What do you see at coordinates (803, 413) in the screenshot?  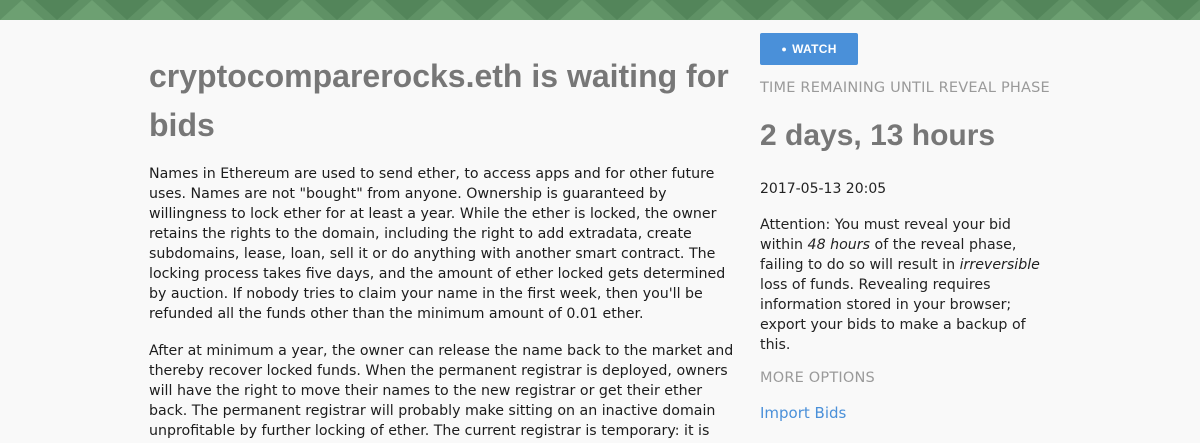 I see `import-bids-link: Import Bids` at bounding box center [803, 413].